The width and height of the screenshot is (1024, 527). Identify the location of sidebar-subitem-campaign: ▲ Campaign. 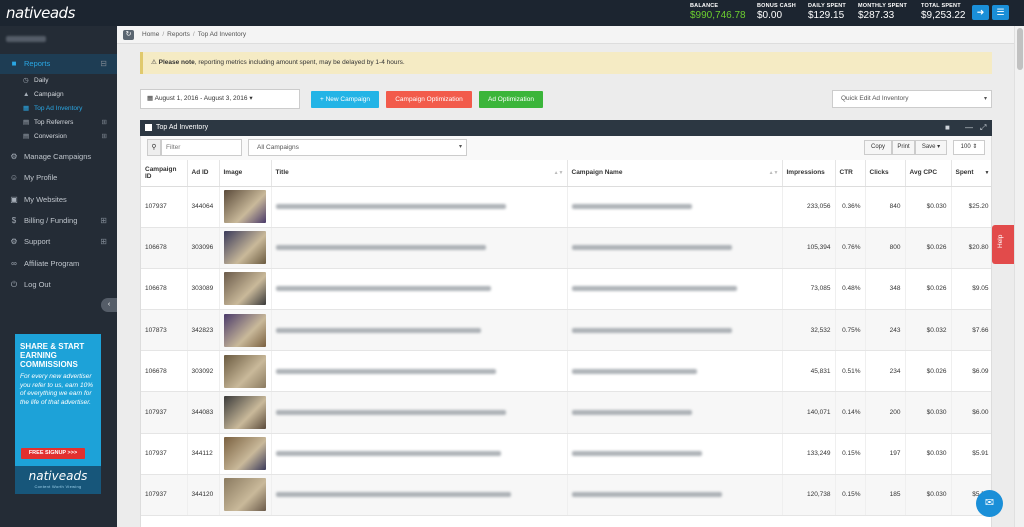
(58, 95).